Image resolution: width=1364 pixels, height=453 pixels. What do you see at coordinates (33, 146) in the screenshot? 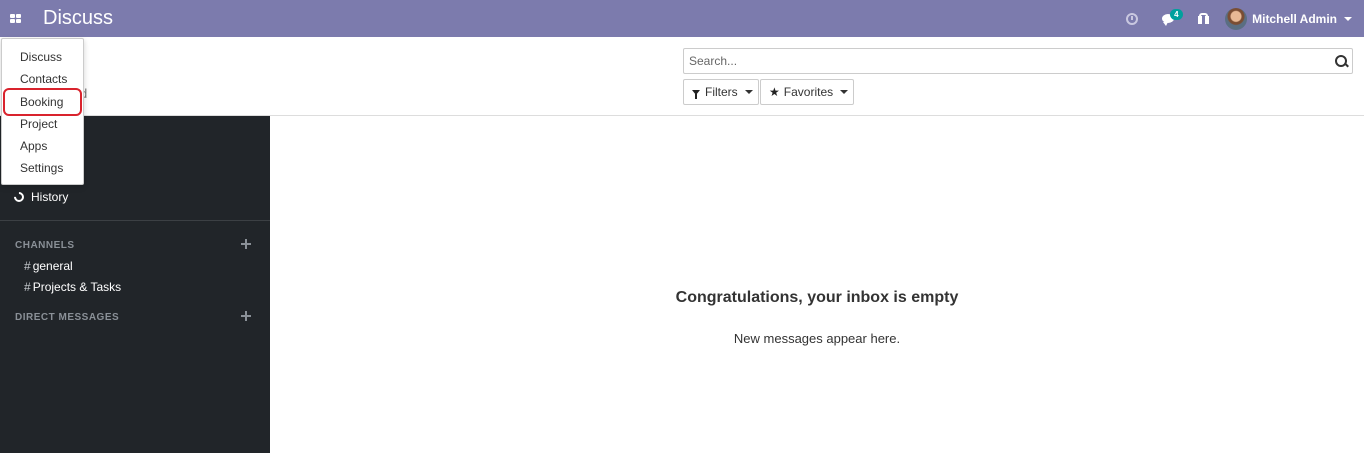
I see `menu-item-apps: Apps` at bounding box center [33, 146].